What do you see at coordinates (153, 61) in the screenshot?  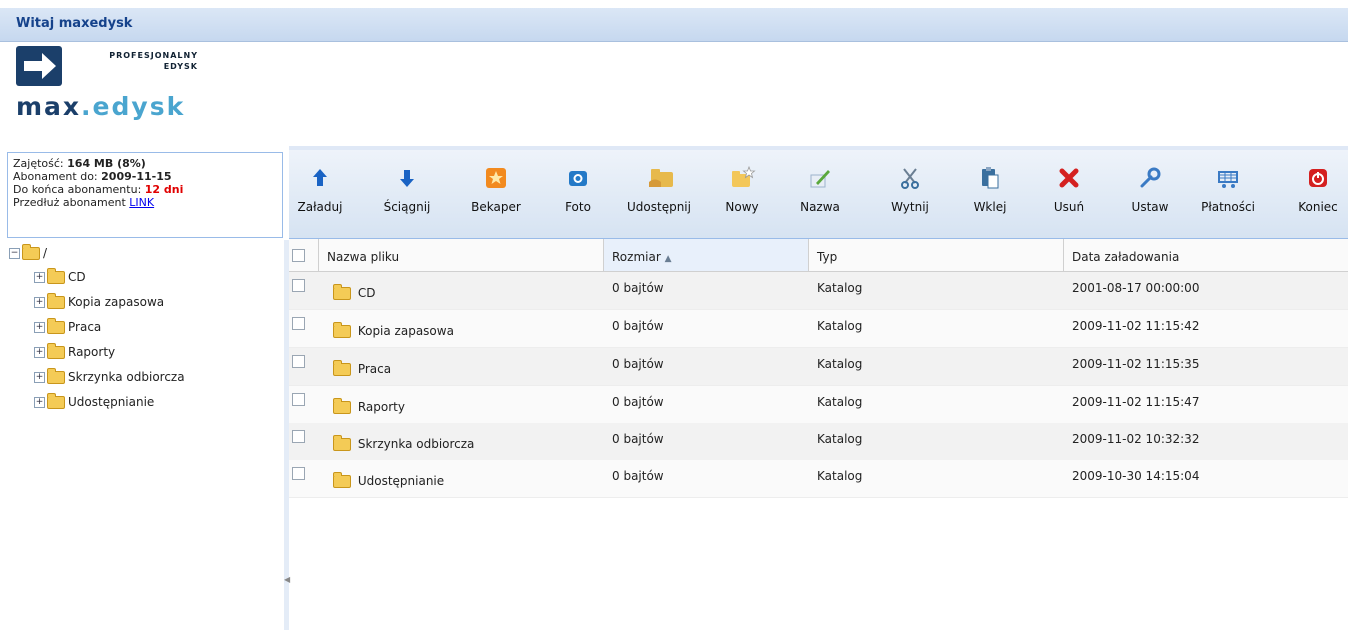 I see `logo-tagline: PROFESJONALNY EDYSK` at bounding box center [153, 61].